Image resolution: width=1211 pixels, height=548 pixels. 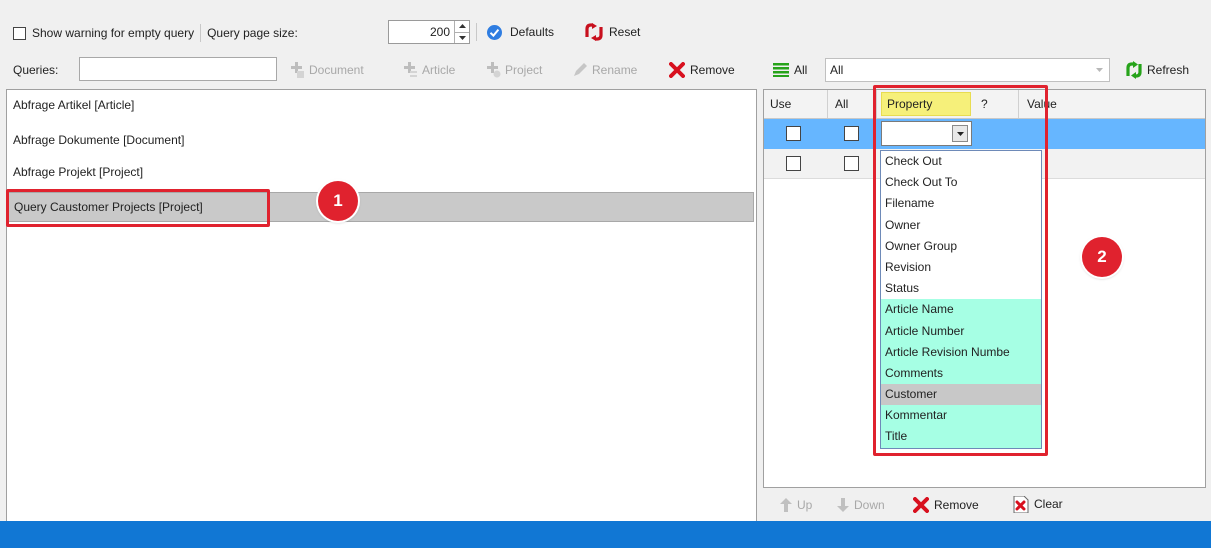 What do you see at coordinates (98, 140) in the screenshot?
I see `query-list-item: Abfrage Dokumente [Document]` at bounding box center [98, 140].